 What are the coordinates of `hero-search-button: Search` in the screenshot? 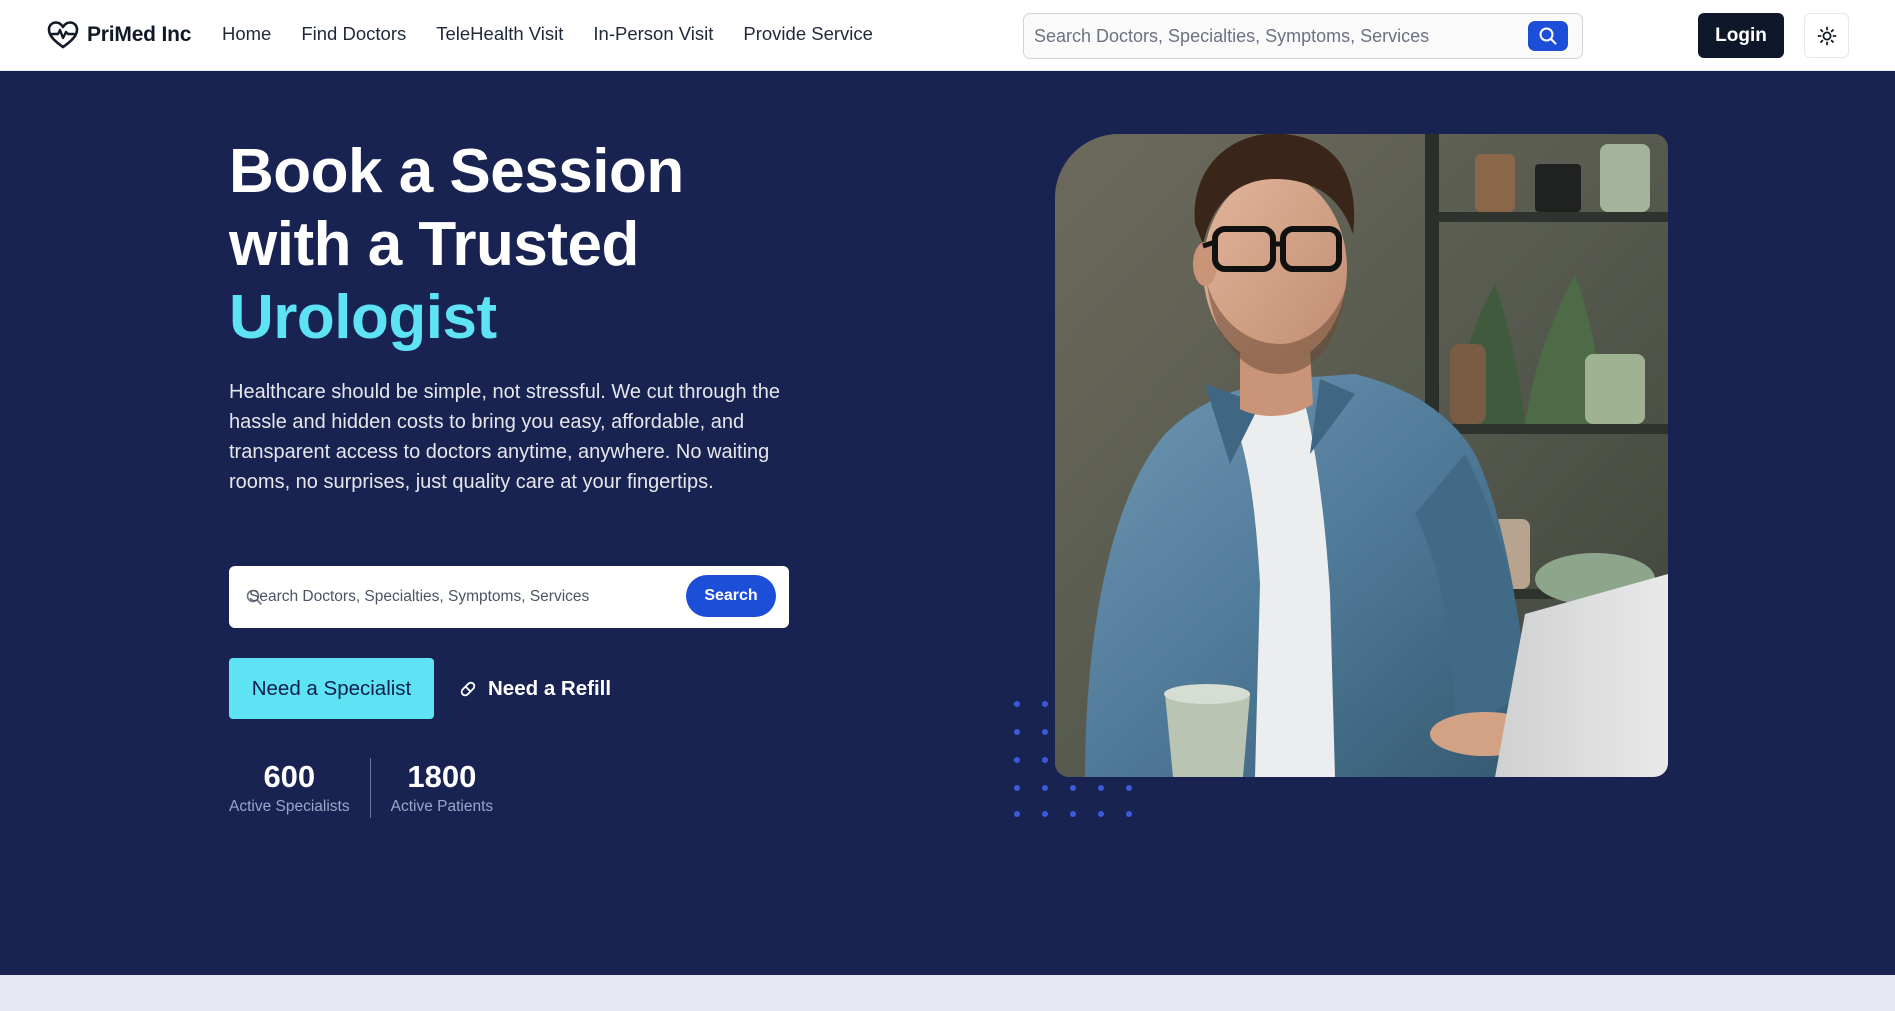 It's located at (731, 596).